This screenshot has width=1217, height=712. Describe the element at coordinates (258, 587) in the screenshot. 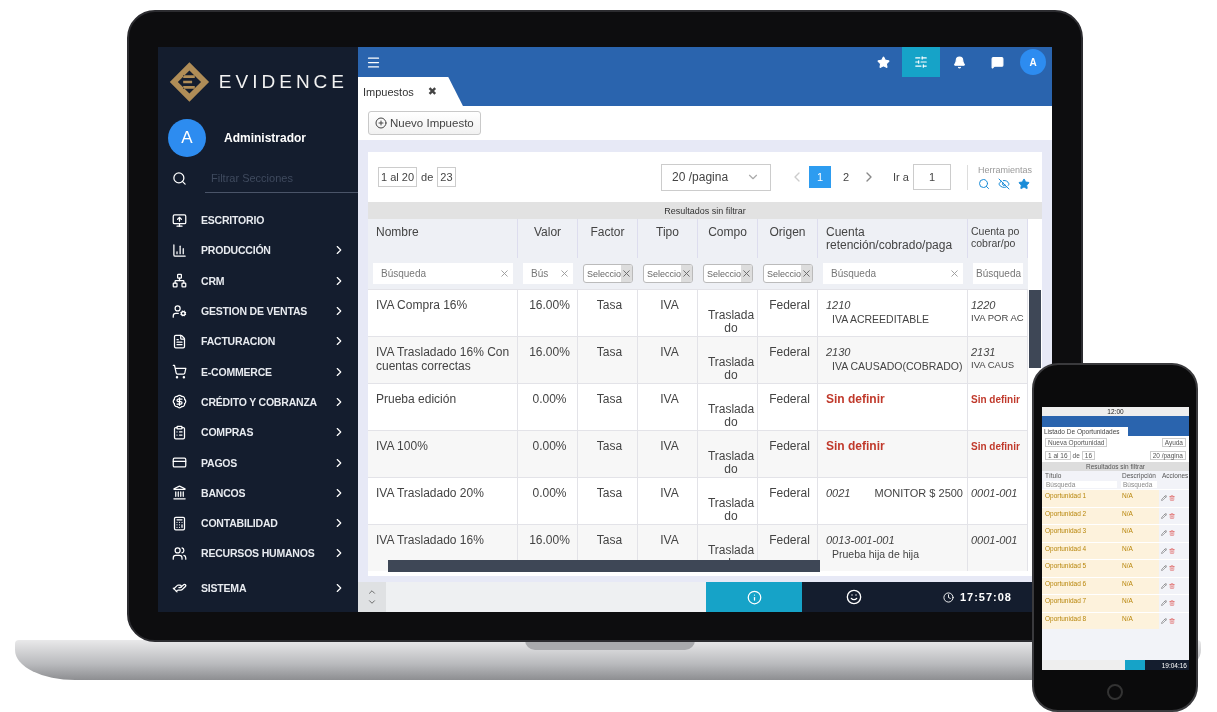

I see `sidebar-item: SISTEMA` at that location.